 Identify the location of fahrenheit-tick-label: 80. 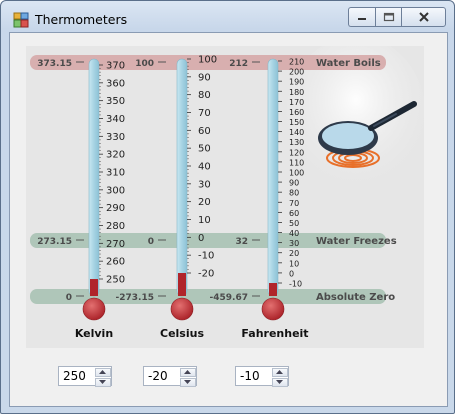
(294, 193).